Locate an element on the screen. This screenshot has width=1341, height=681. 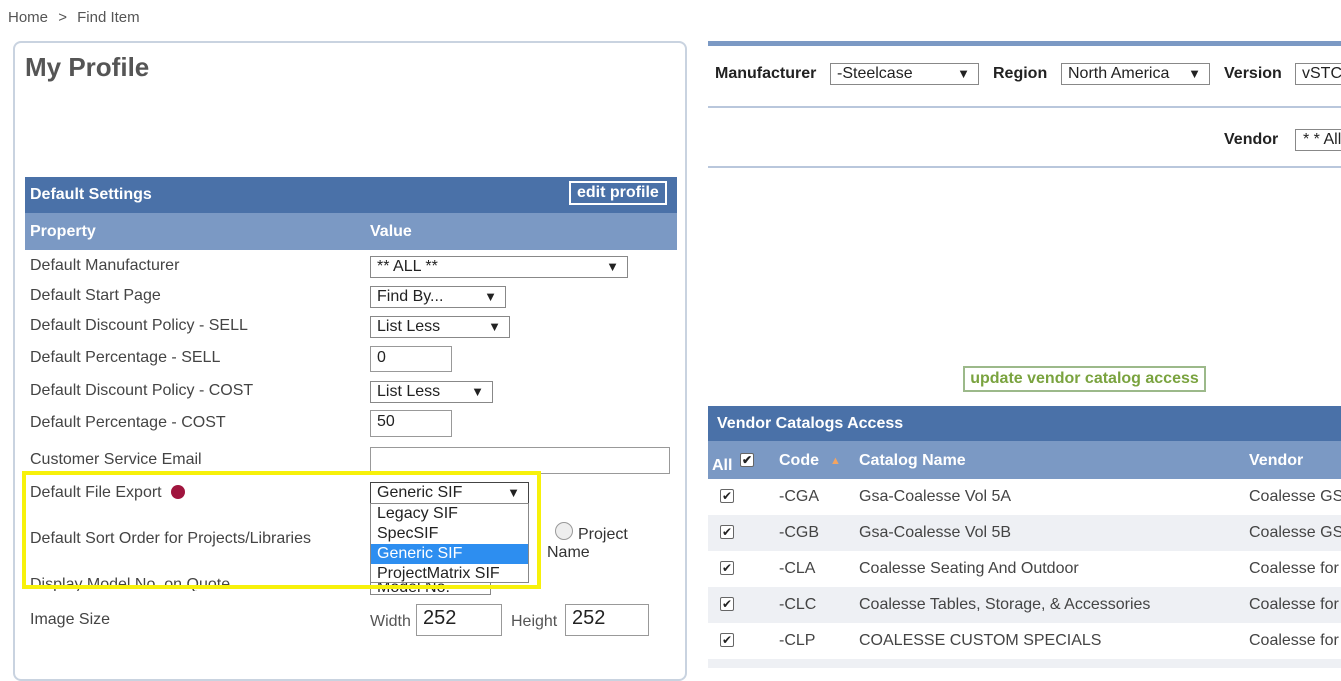
default-start-page-label: Default Start Page is located at coordinates (95, 295).